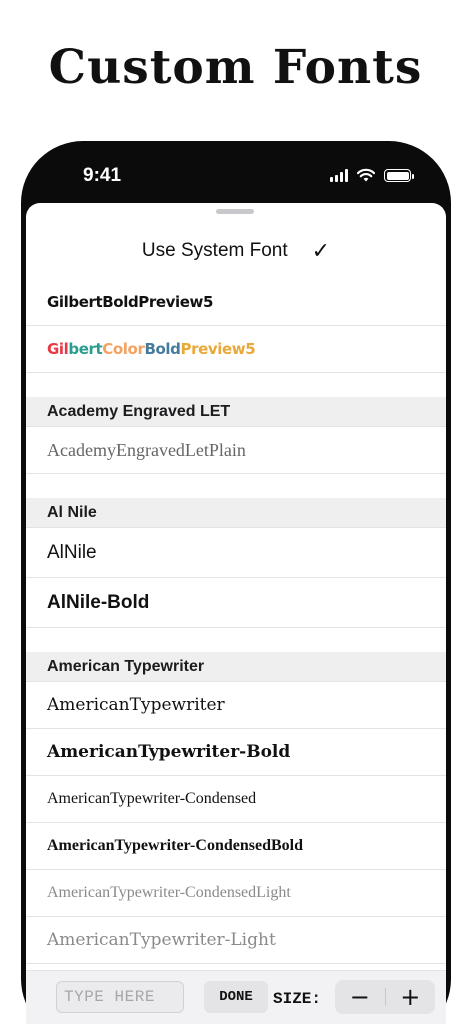 Image resolution: width=471 pixels, height=1024 pixels. What do you see at coordinates (169, 892) in the screenshot?
I see `font-name: AmericanTypewriter-CondensedLight` at bounding box center [169, 892].